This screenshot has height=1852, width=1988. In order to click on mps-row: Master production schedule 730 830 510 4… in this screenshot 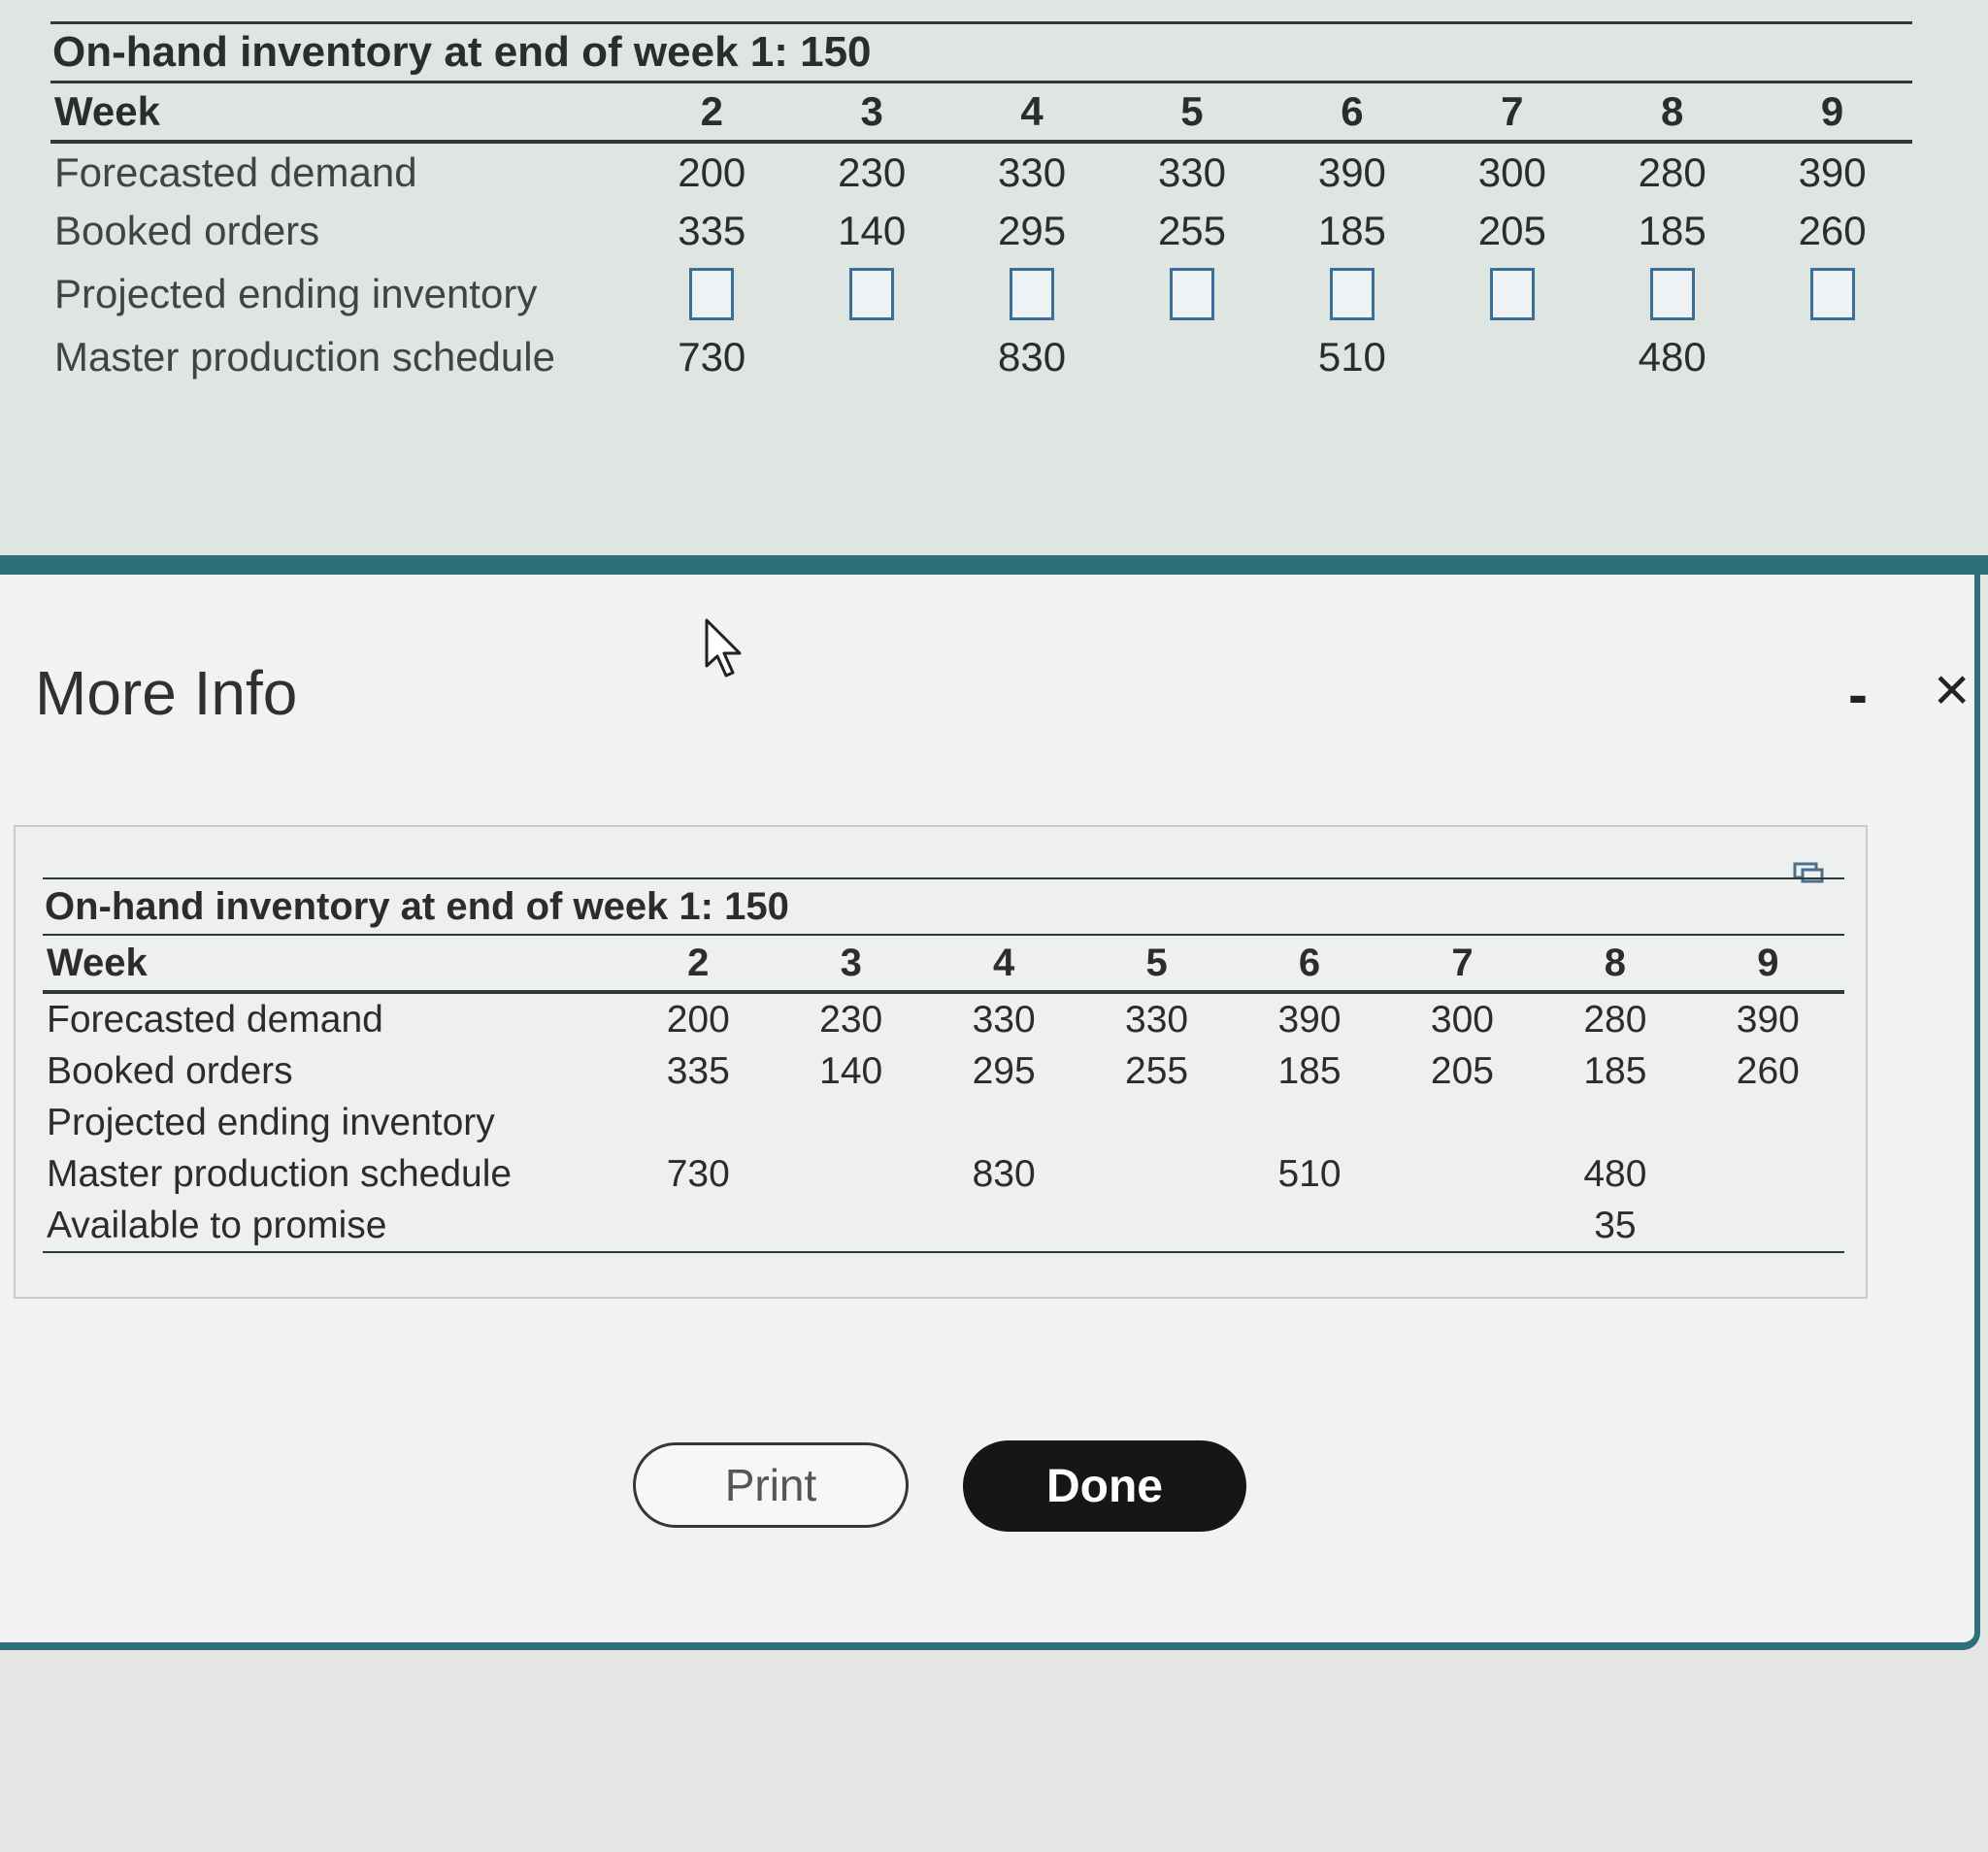, I will do `click(981, 357)`.